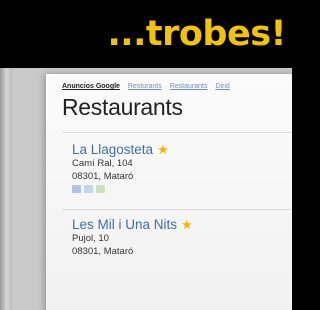  Describe the element at coordinates (90, 238) in the screenshot. I see `restaurant-street: Pujol, 10` at that location.